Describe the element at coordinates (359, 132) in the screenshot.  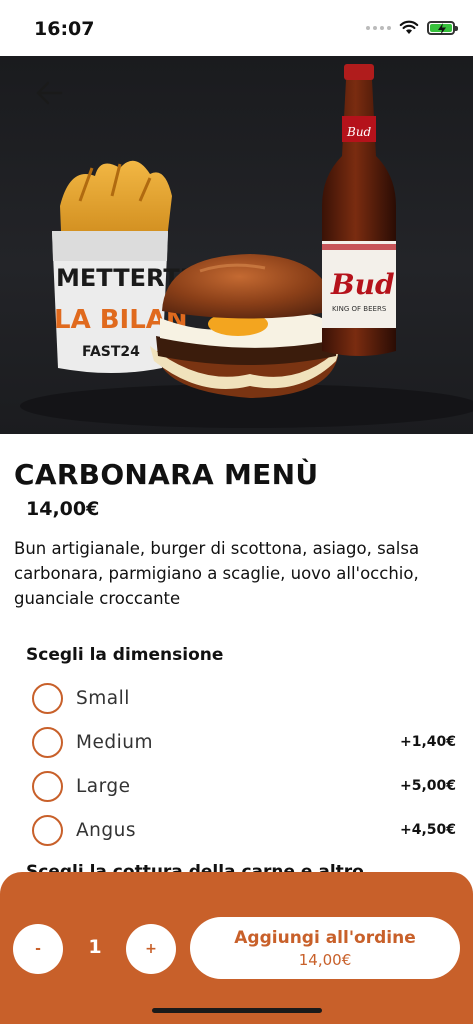
I see `svg-text: Bud` at that location.